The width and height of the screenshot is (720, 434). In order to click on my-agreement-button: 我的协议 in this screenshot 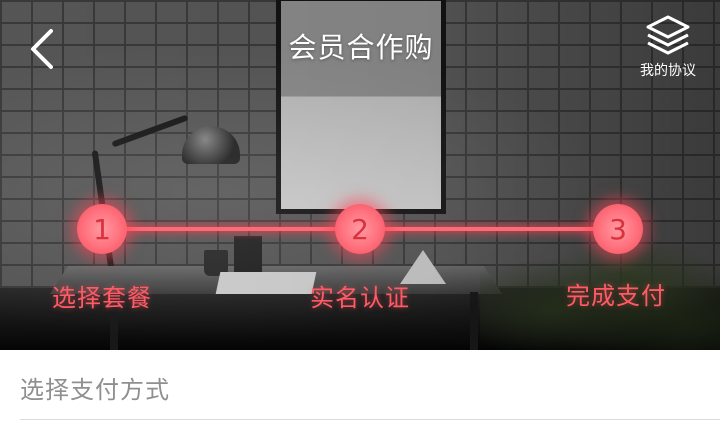, I will do `click(668, 49)`.